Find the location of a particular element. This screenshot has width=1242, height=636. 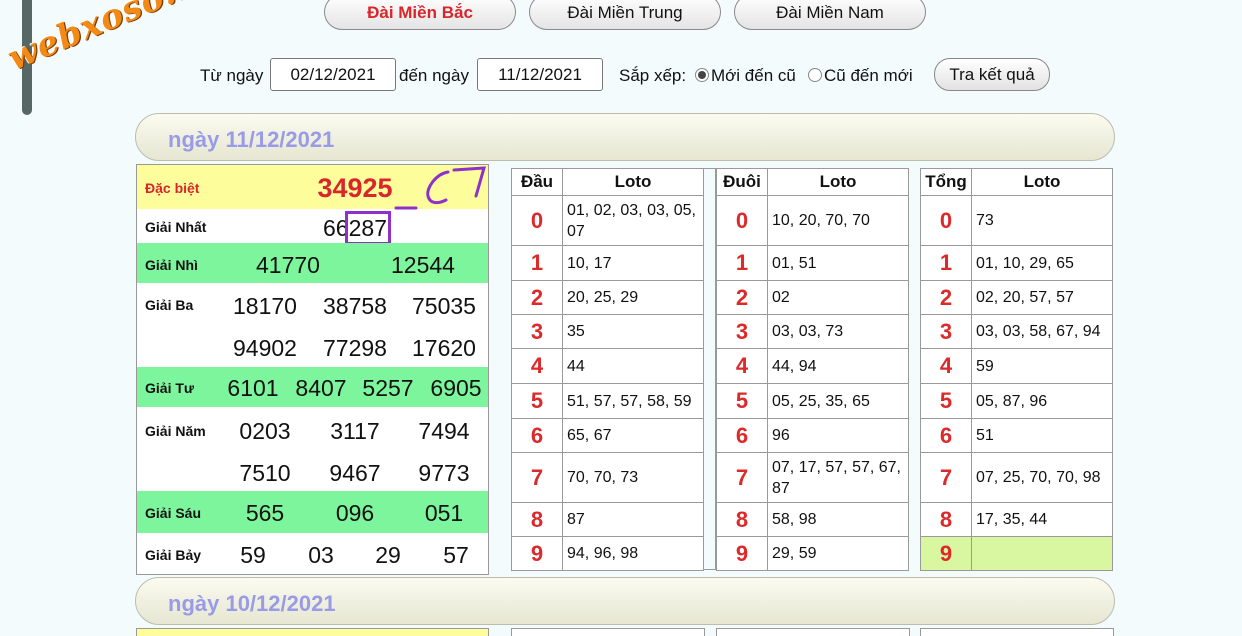

table-row: 3 35 is located at coordinates (607, 331).